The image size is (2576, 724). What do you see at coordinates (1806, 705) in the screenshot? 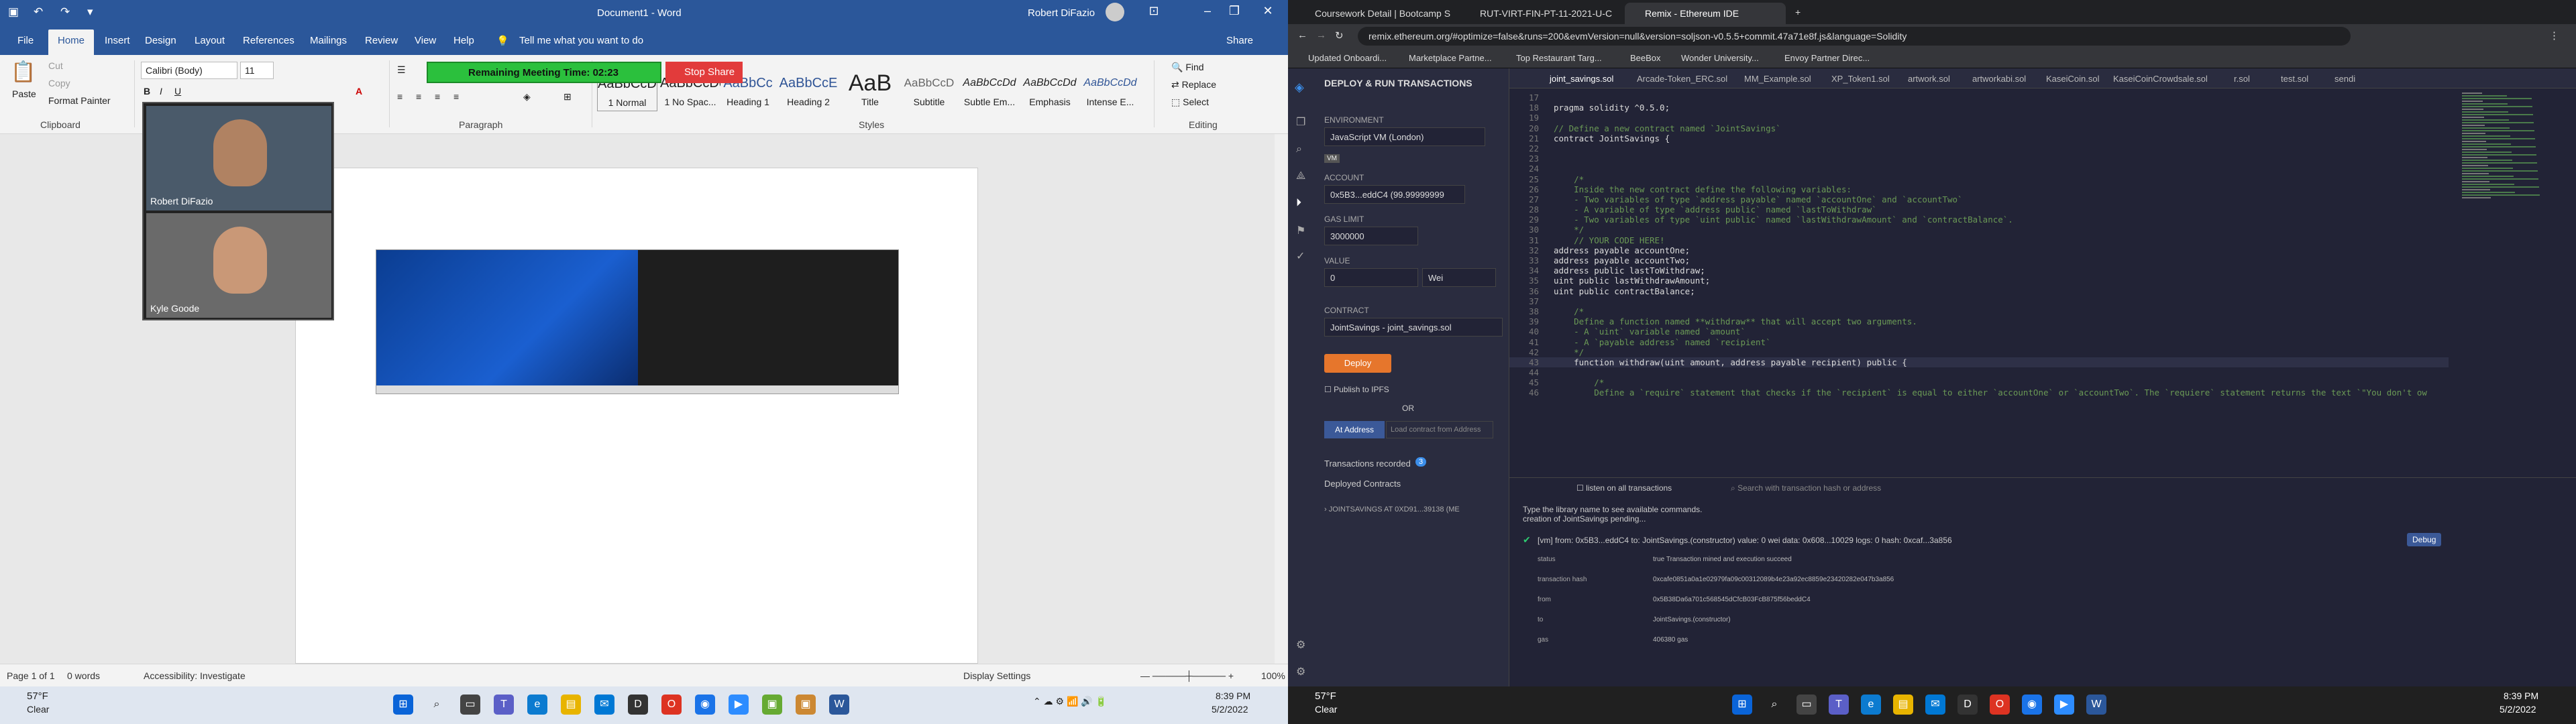
I see `task-view-icon: ▭` at bounding box center [1806, 705].